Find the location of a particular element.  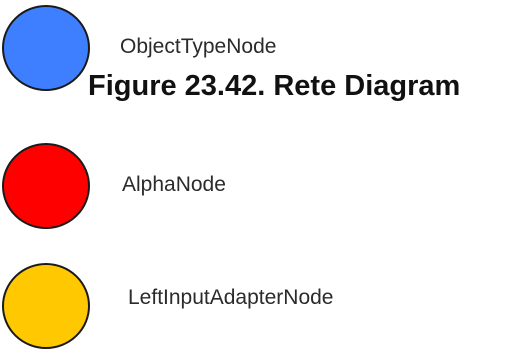

left-input-adapter-node-circle is located at coordinates (46, 306).